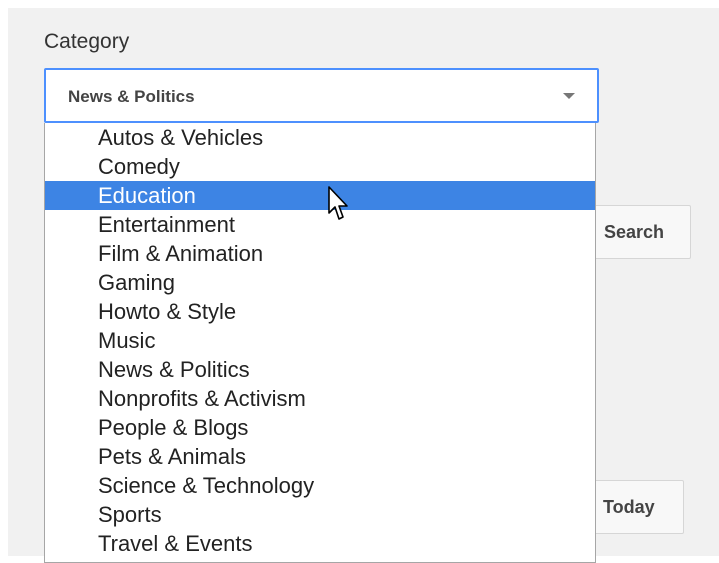 Image resolution: width=719 pixels, height=563 pixels. I want to click on option-sports: Sports, so click(320, 514).